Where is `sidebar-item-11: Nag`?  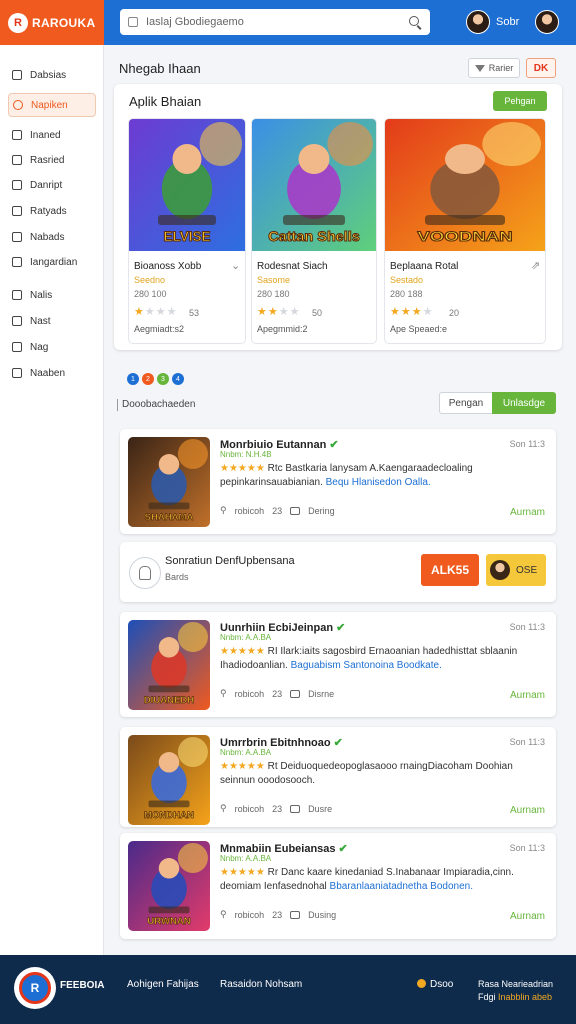
sidebar-item-11: Nag is located at coordinates (52, 347).